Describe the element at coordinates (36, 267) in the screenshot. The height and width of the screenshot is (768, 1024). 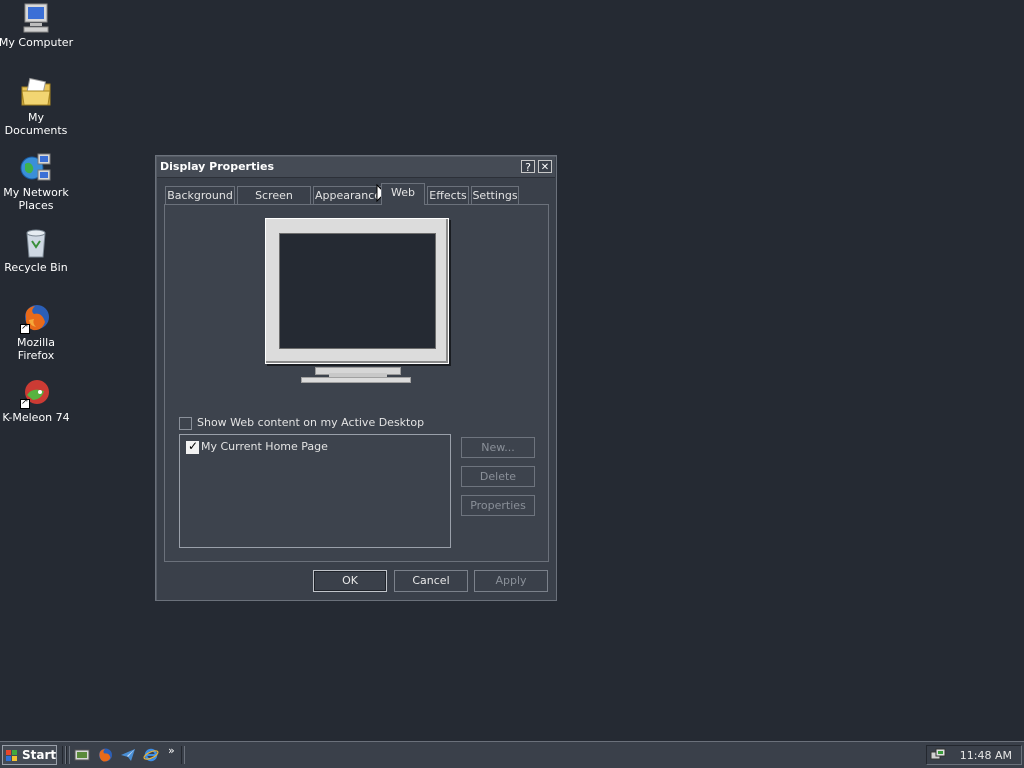
I see `desktop-icon-label: Recycle Bin` at that location.